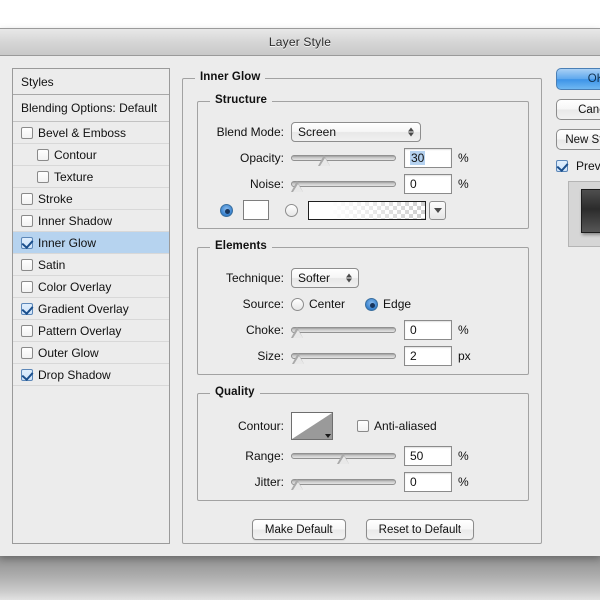  I want to click on choke-input: 0, so click(428, 330).